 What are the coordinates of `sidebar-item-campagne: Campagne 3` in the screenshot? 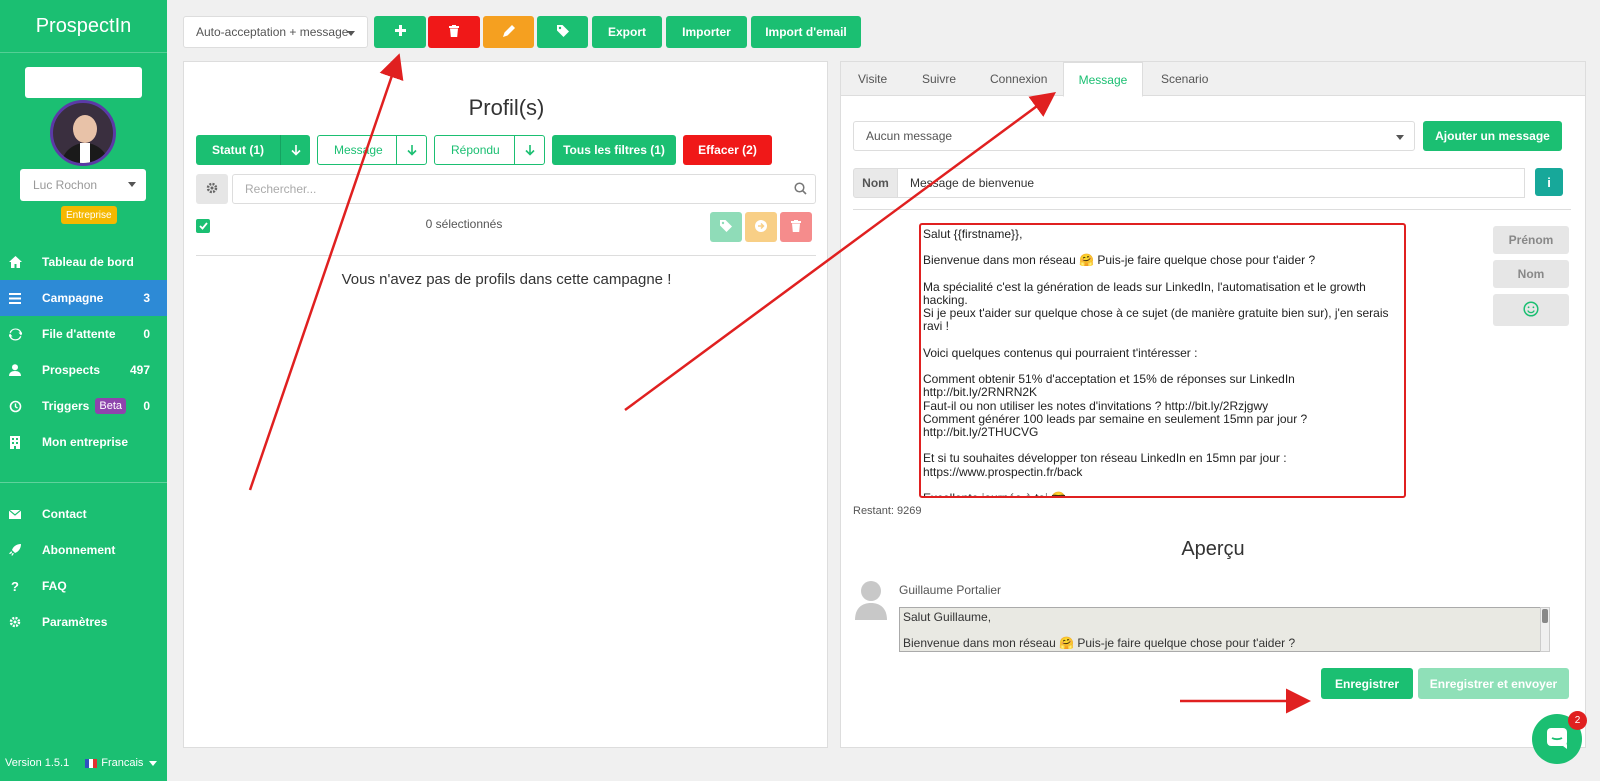 It's located at (83, 298).